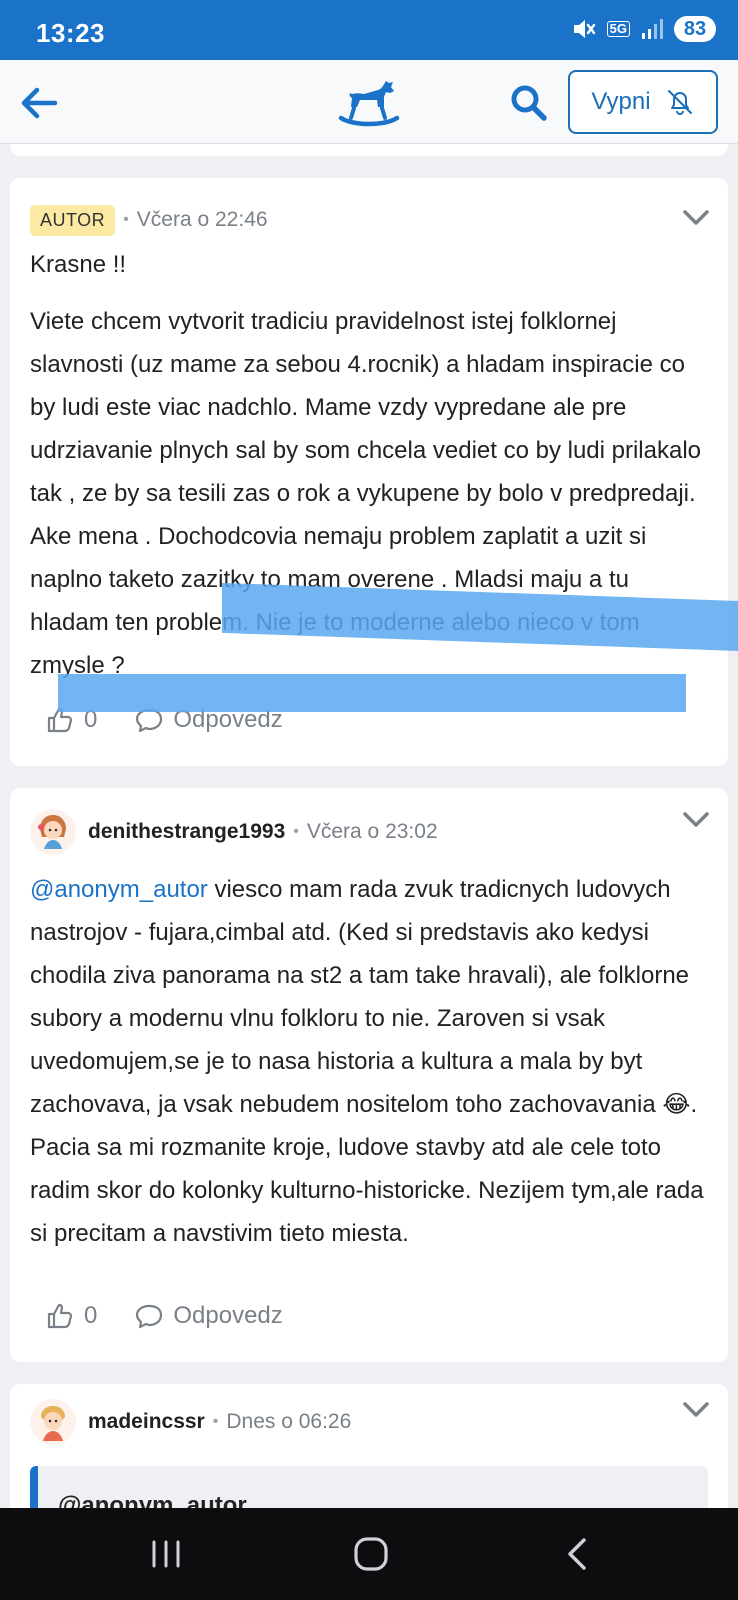 This screenshot has width=738, height=1600. I want to click on recent-apps-icon, so click(166, 1554).